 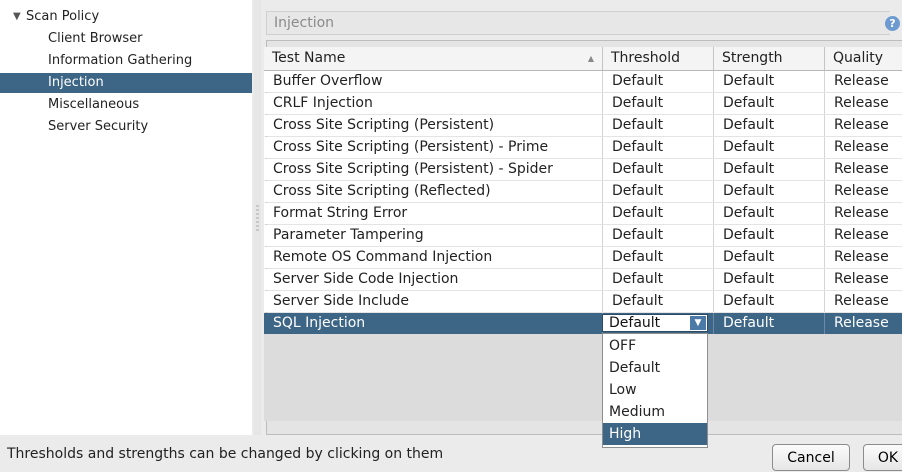 I want to click on column-header-strength: Strength, so click(x=769, y=58).